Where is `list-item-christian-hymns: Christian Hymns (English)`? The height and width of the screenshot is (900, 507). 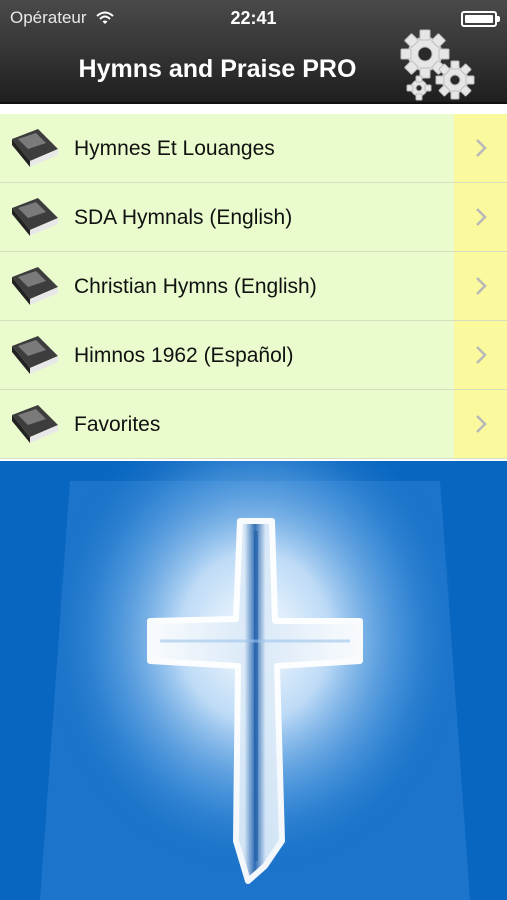
list-item-christian-hymns: Christian Hymns (English) is located at coordinates (253, 286).